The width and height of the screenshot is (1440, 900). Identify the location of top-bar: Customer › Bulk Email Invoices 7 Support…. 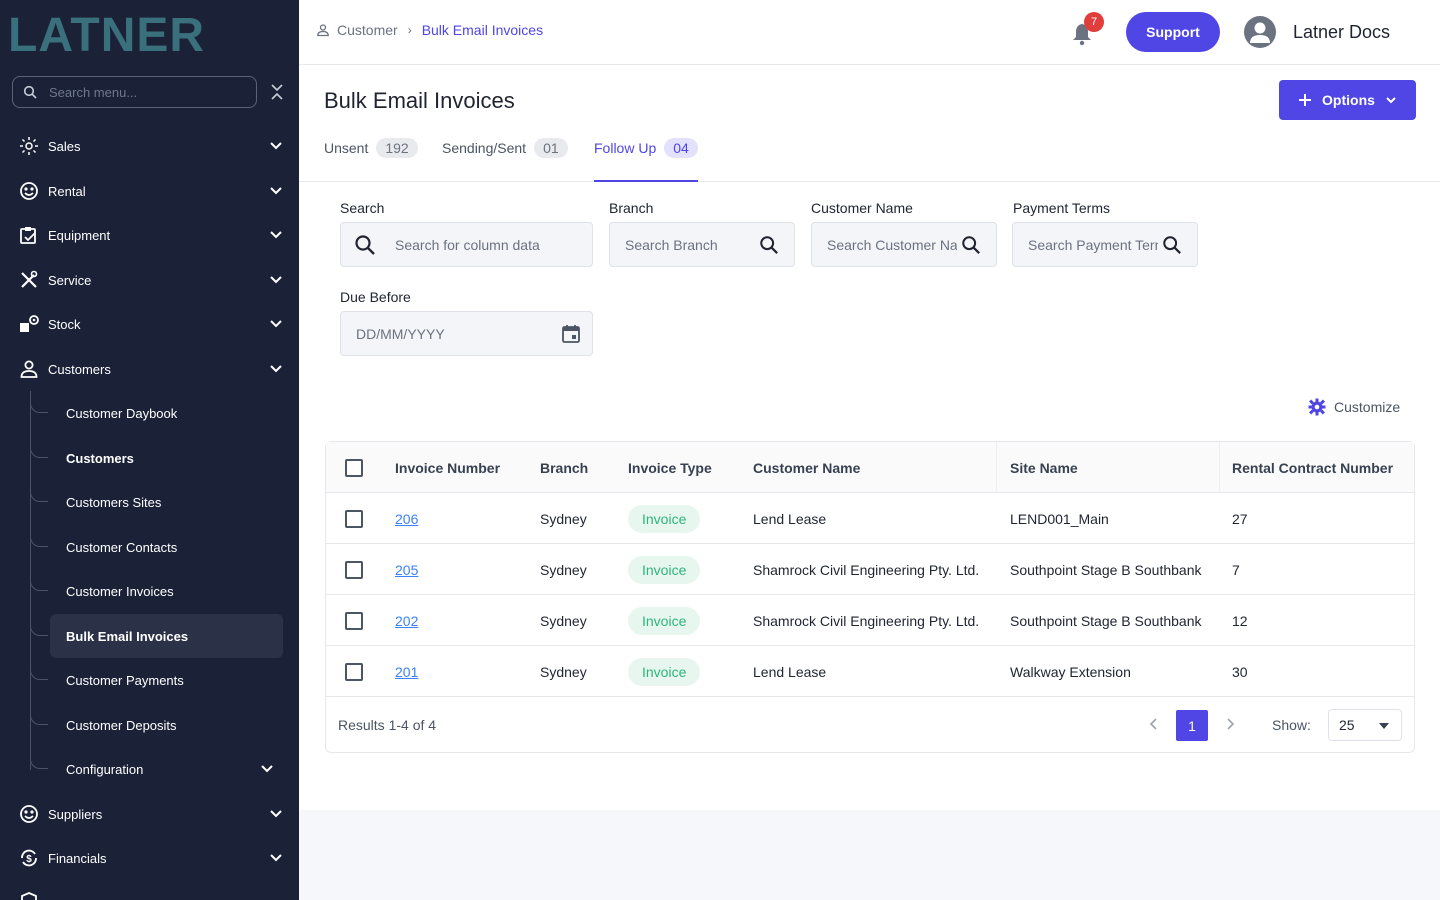
(869, 32).